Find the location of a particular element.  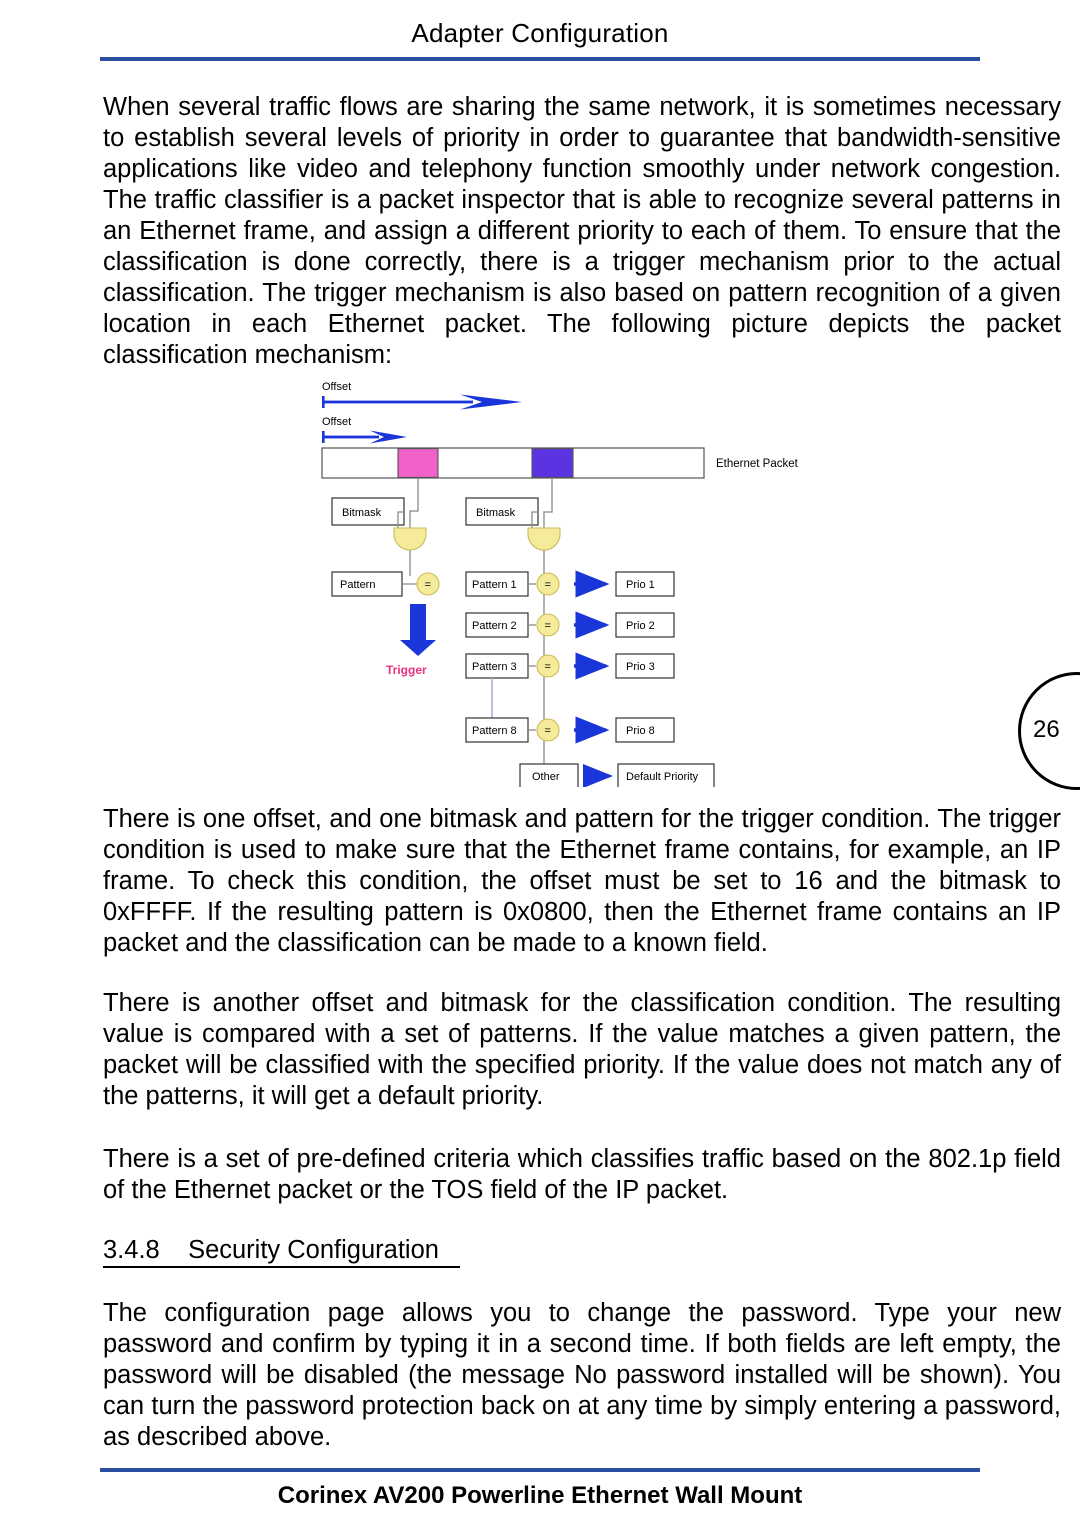

trigger-field-block is located at coordinates (418, 463).